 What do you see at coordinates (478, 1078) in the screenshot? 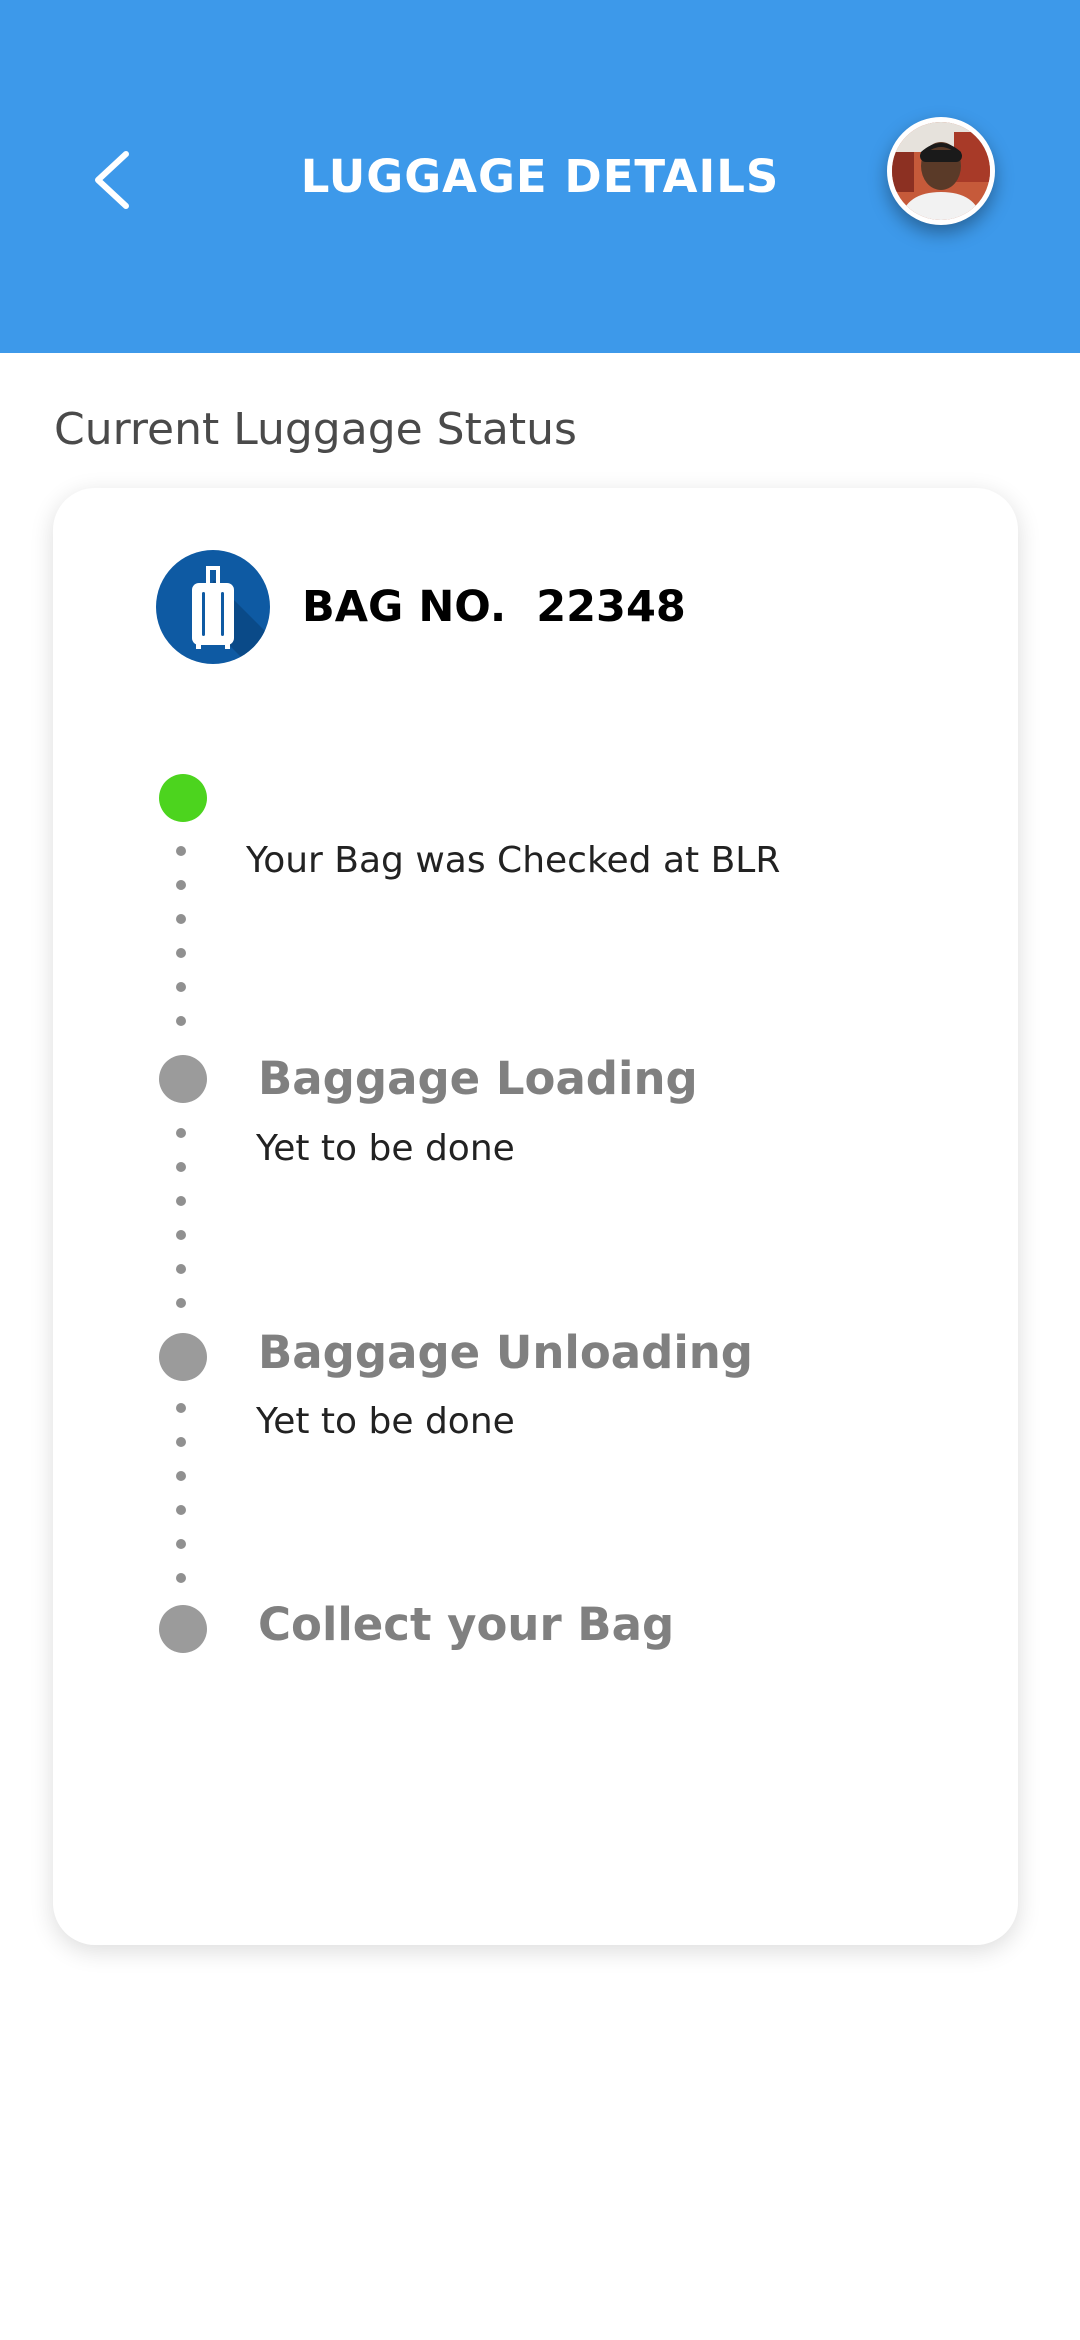
I see `step-loading-title: Baggage Loading` at bounding box center [478, 1078].